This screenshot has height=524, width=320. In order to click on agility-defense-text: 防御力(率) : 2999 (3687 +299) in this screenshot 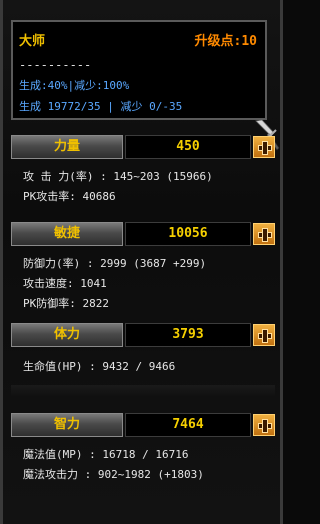, I will do `click(115, 263)`.